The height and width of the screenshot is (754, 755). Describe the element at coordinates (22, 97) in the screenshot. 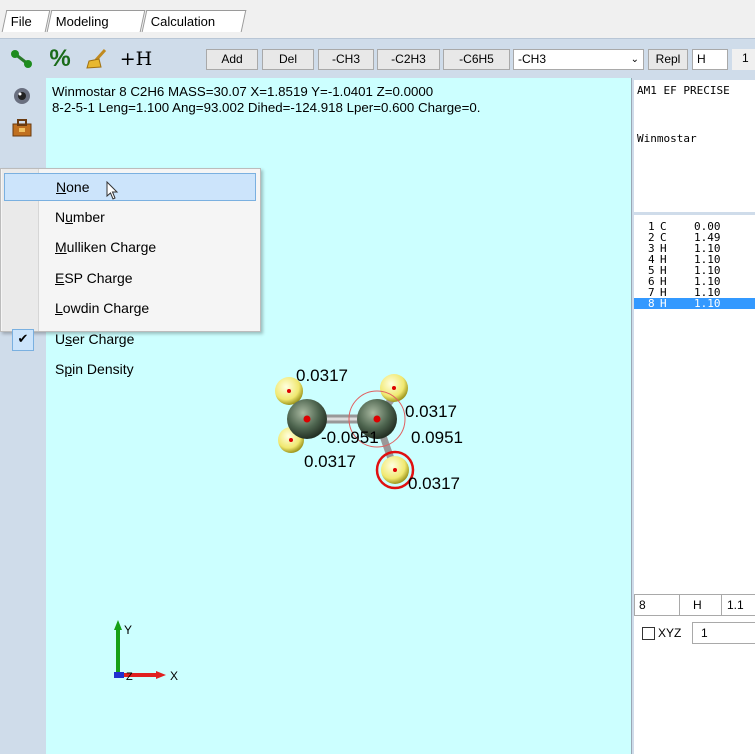

I see `camera-icon` at that location.